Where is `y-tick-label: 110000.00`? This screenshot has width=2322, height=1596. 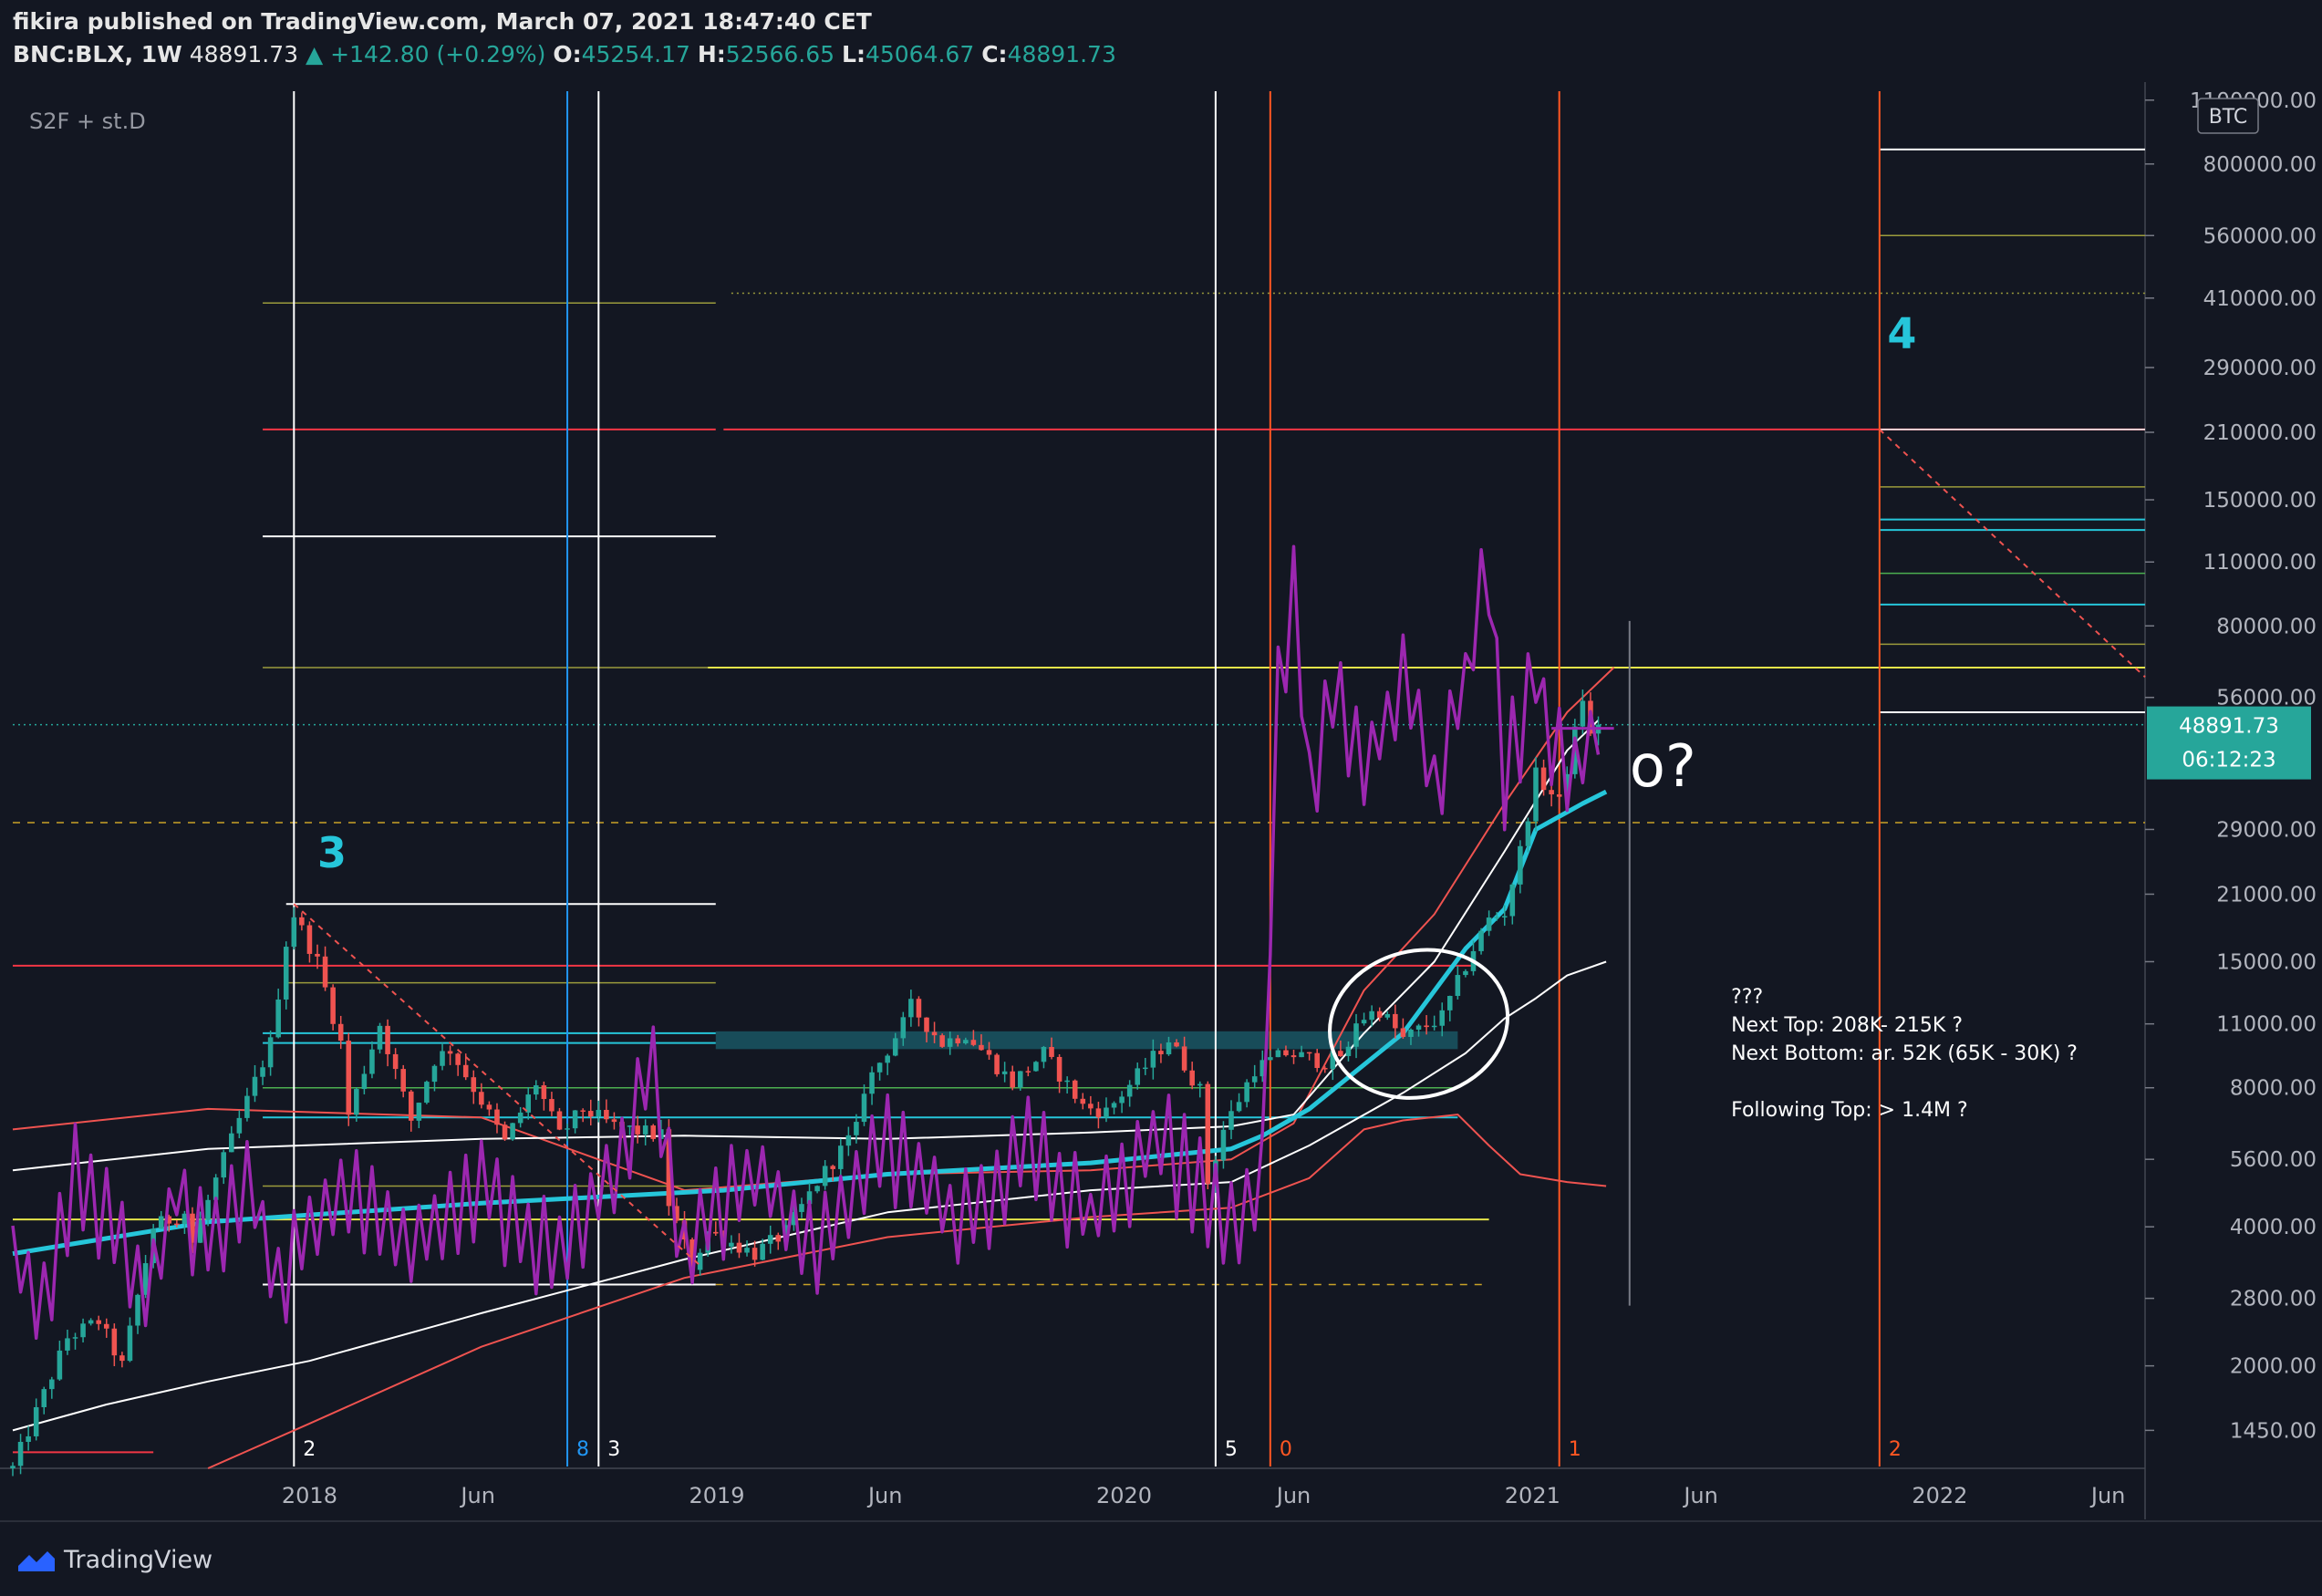
y-tick-label: 110000.00 is located at coordinates (2260, 563).